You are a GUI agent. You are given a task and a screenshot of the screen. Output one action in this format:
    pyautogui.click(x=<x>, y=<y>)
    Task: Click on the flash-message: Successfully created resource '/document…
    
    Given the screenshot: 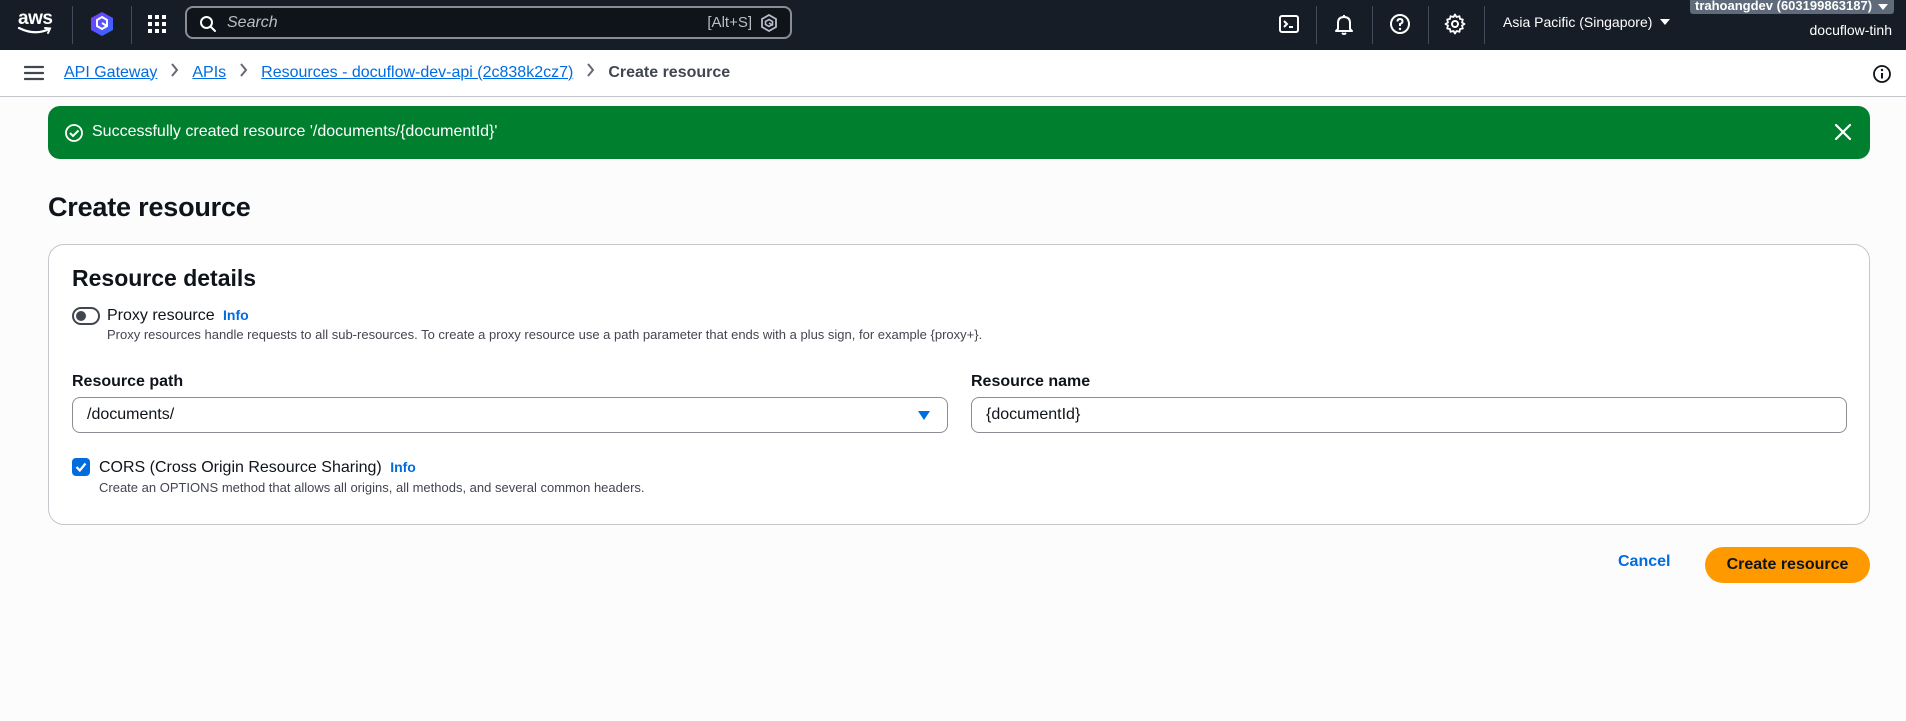 What is the action you would take?
    pyautogui.click(x=295, y=131)
    